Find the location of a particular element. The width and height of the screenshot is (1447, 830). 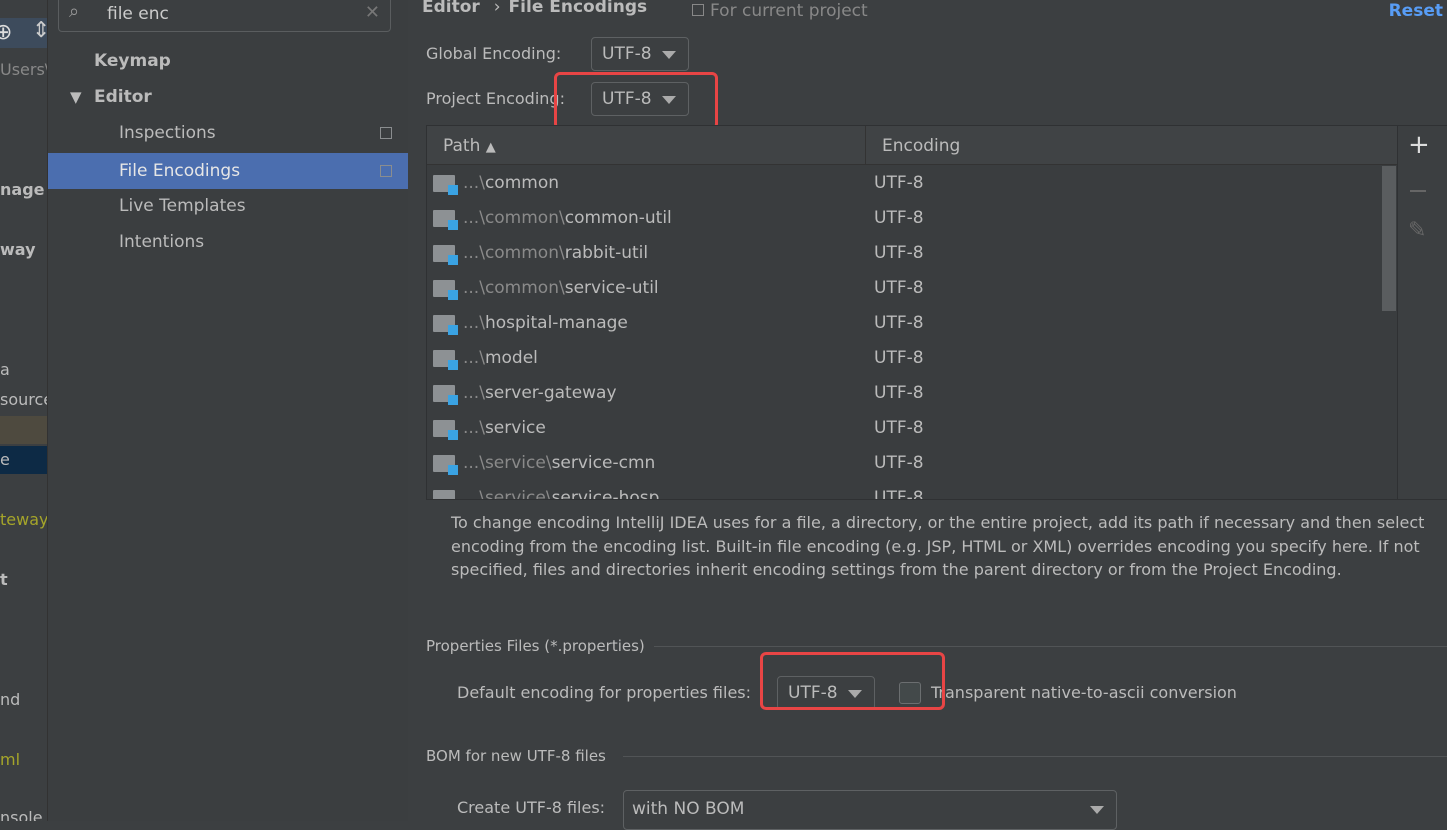

table-row: ...\server-gateway UTF-8 is located at coordinates (904, 393).